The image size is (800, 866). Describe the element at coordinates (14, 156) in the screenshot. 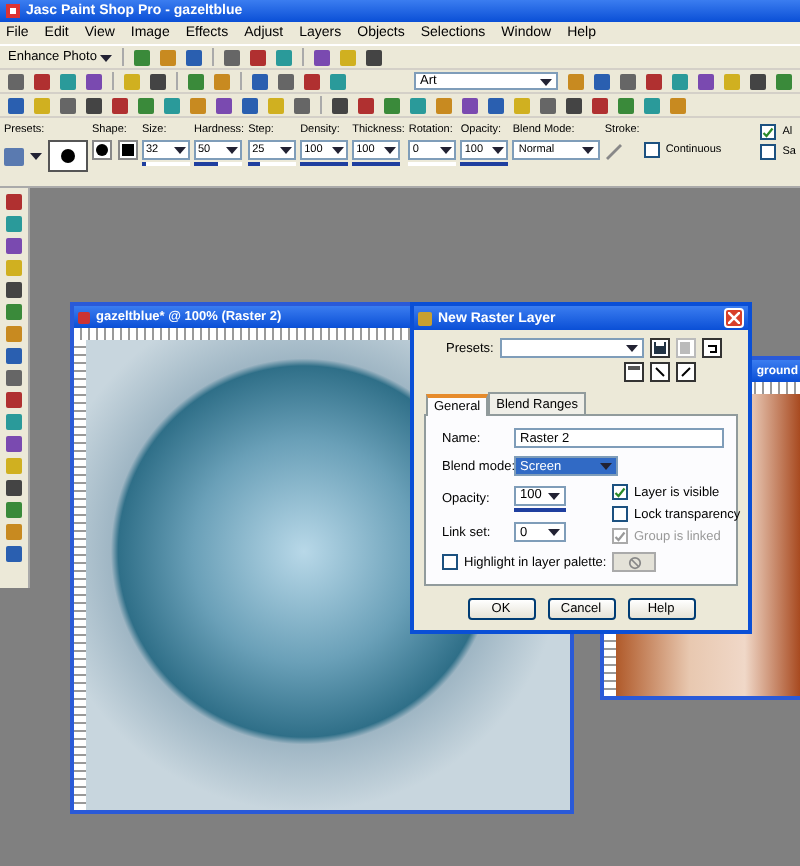

I see `presets-icon` at that location.